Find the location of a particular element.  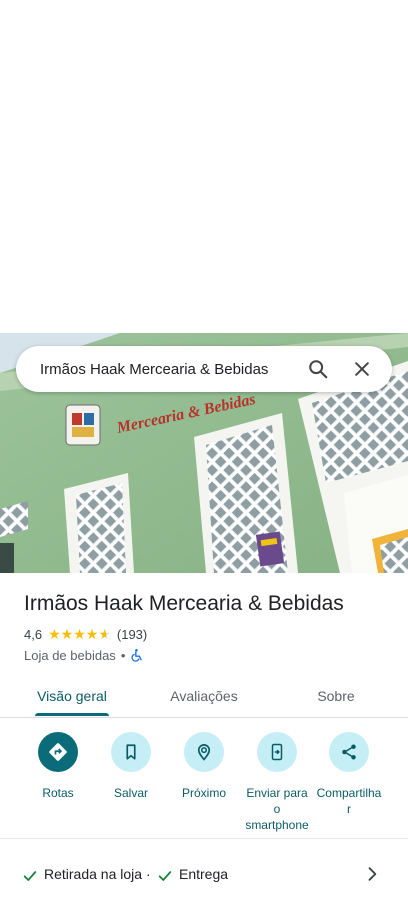

tab-bar: Visão geral Avaliações Sobre is located at coordinates (204, 697).